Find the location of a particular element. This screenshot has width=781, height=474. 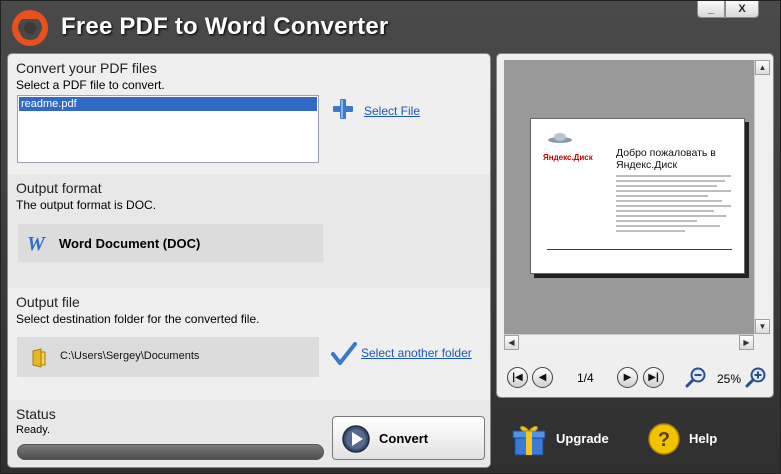

page-brand: Яндекс.Диск is located at coordinates (568, 157).